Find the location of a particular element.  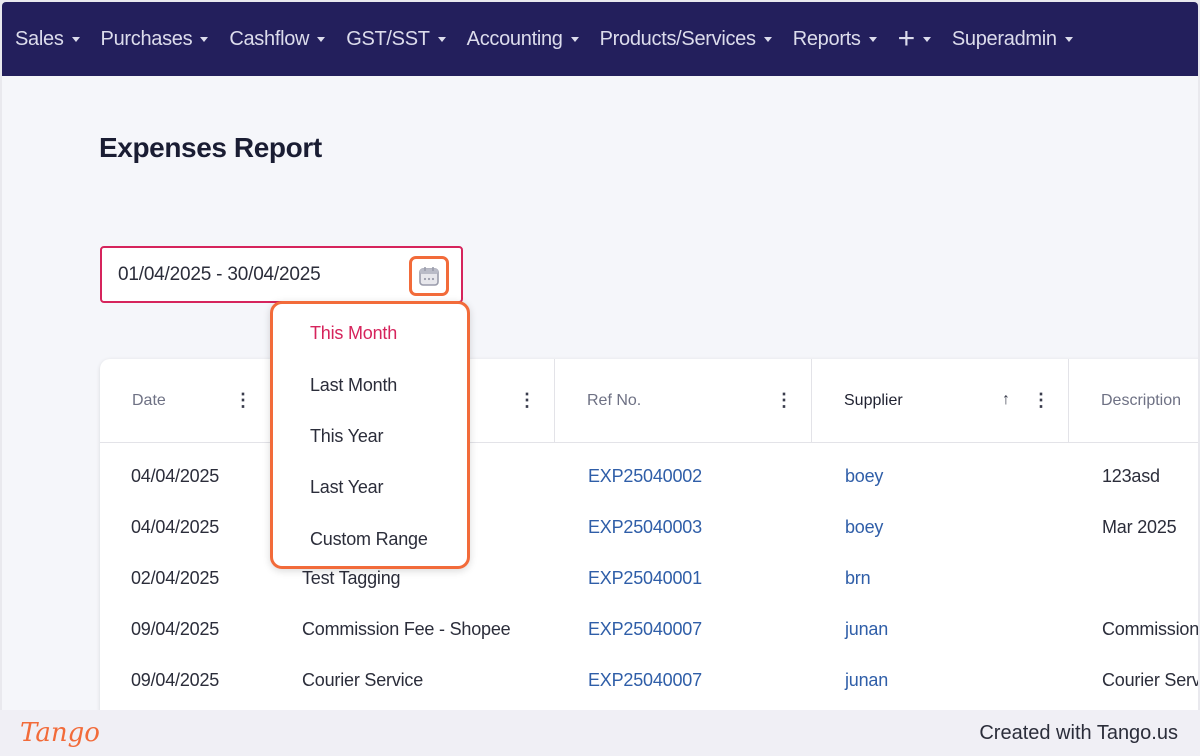

option-last-year: Last Year is located at coordinates (346, 487).